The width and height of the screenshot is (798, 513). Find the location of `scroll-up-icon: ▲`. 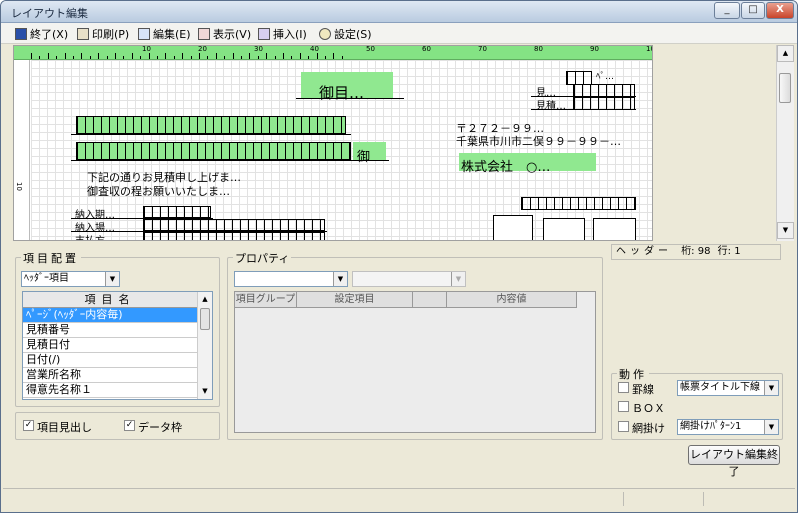

scroll-up-icon: ▲ is located at coordinates (785, 53).